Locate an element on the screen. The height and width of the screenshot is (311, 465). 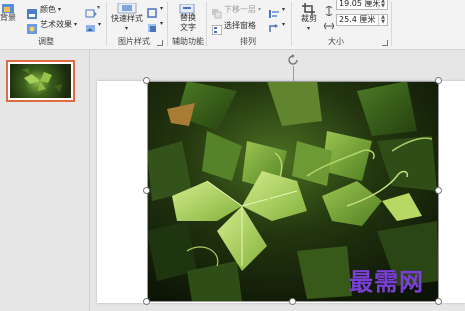
artistic-effects-icon is located at coordinates (32, 26).